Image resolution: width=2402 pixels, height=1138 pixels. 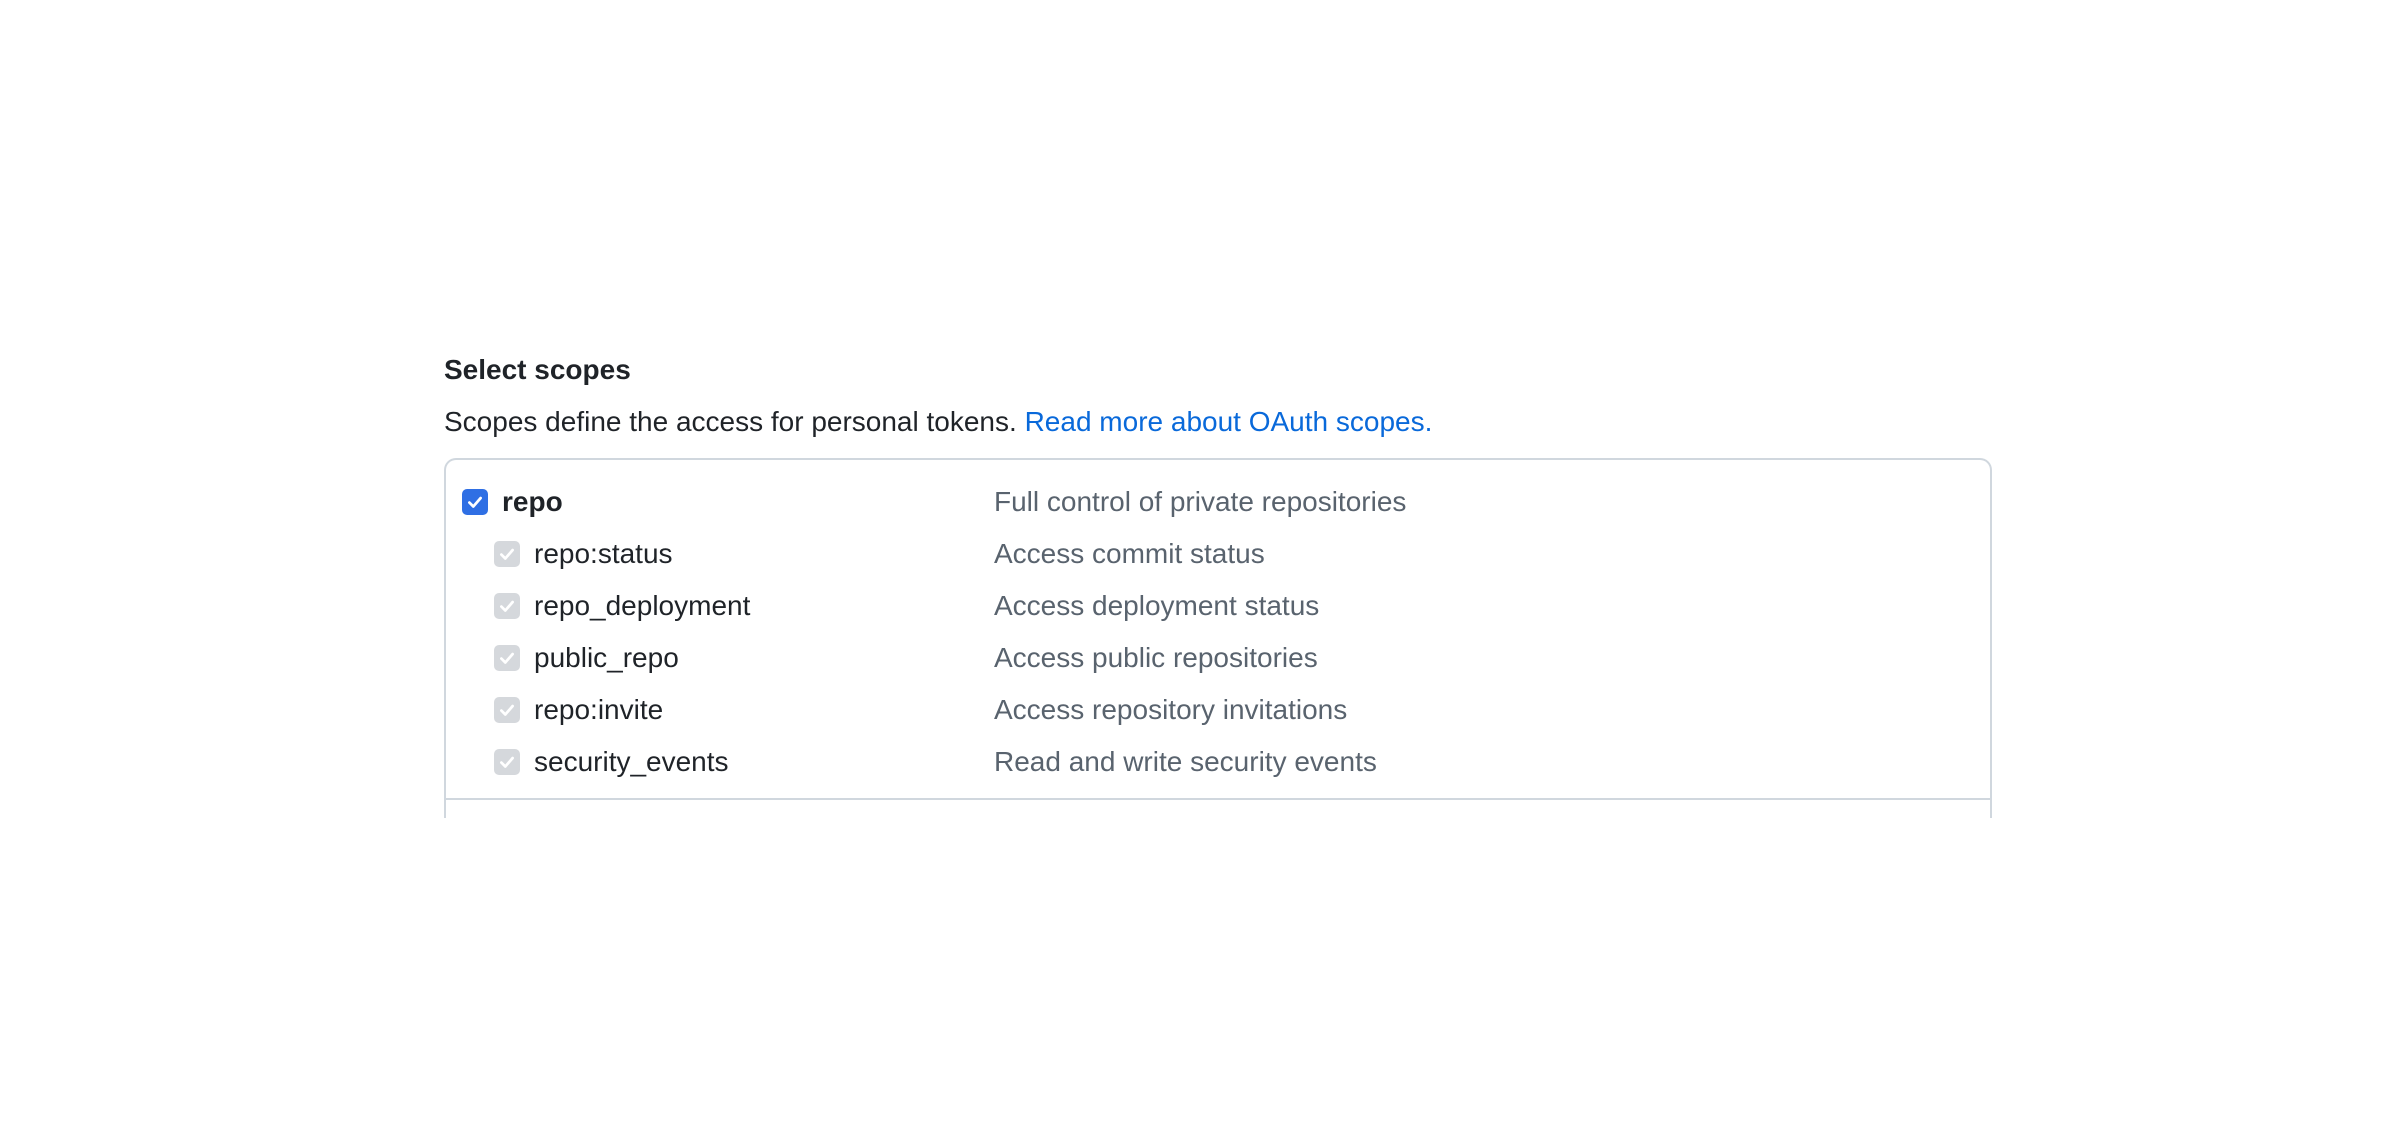 What do you see at coordinates (1171, 709) in the screenshot?
I see `scope-description-repo-invite: Access repository invitations` at bounding box center [1171, 709].